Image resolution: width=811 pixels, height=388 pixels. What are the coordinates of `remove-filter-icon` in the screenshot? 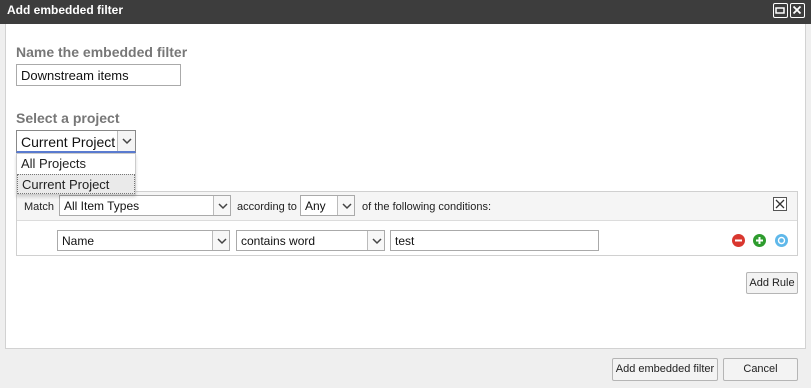 It's located at (780, 204).